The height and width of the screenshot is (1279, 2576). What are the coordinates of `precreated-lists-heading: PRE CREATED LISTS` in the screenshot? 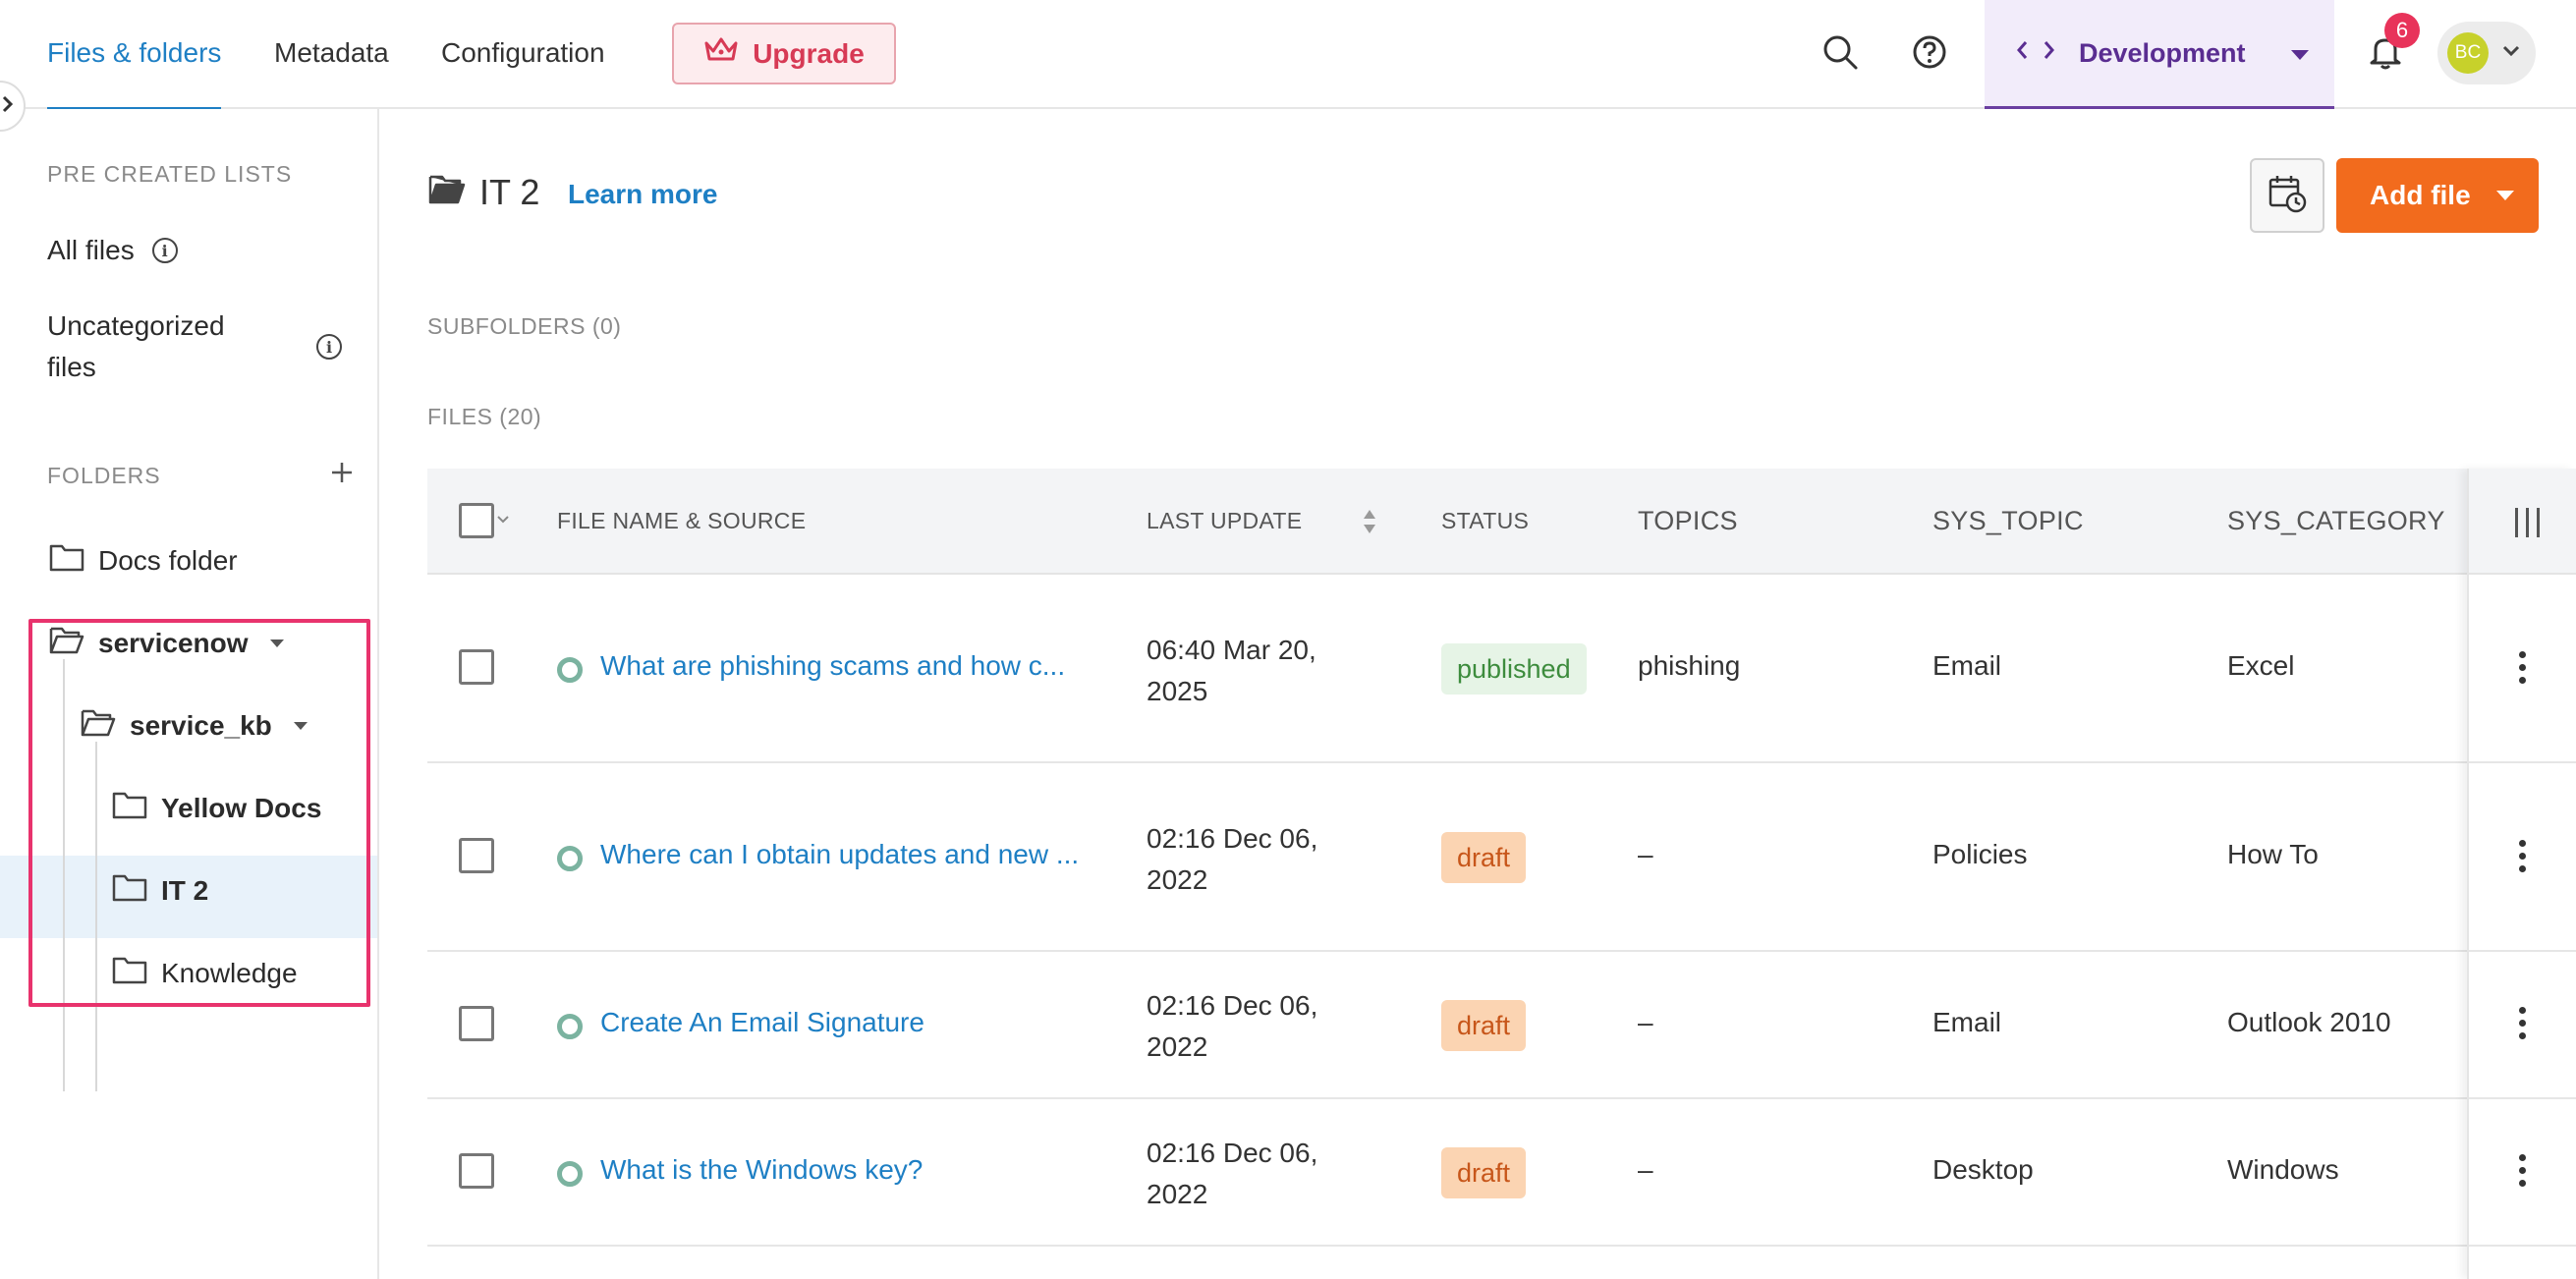 It's located at (170, 174).